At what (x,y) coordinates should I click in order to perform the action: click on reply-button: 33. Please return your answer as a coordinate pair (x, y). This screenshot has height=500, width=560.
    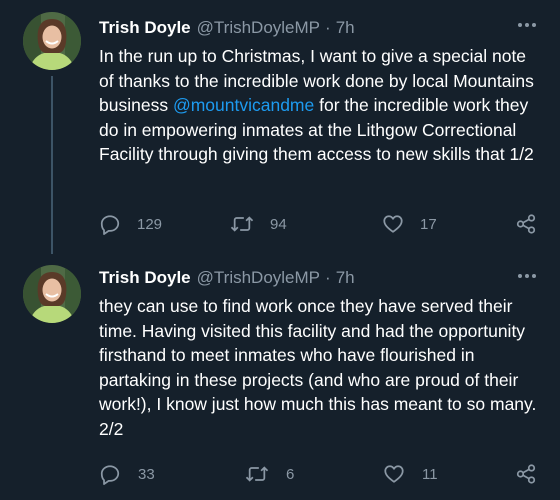
    Looking at the image, I should click on (127, 474).